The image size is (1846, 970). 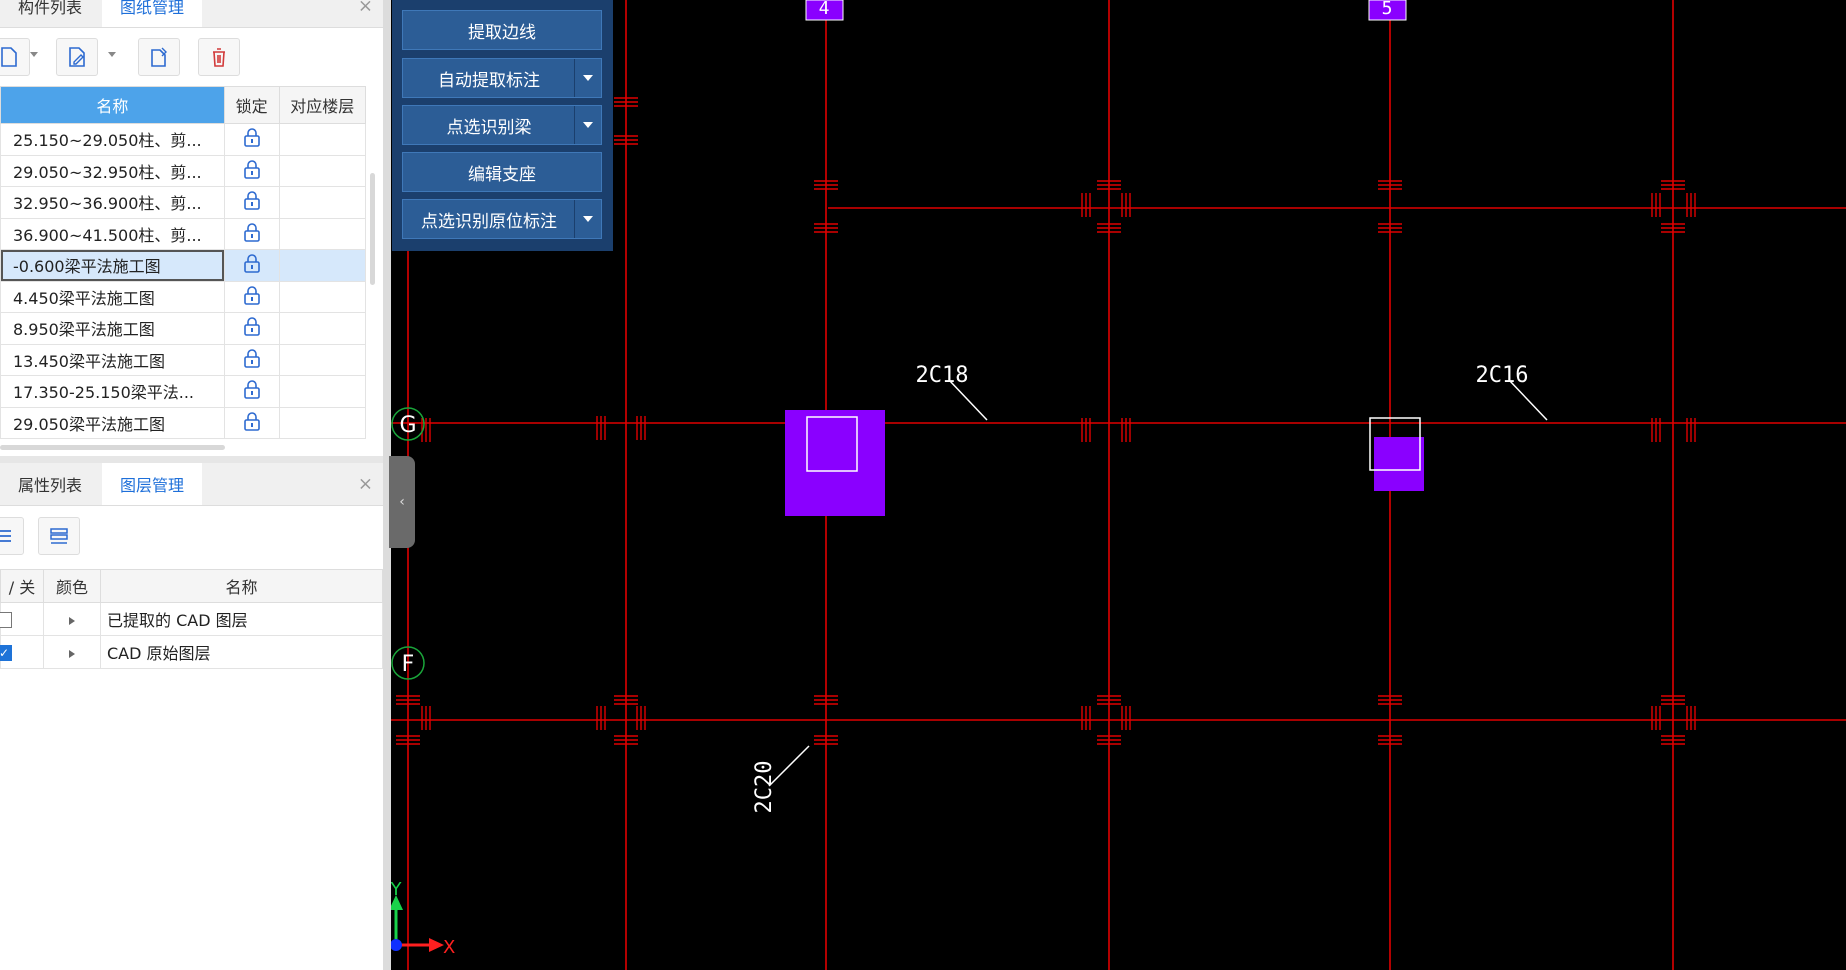 I want to click on menu-button-3: 编辑支座, so click(x=502, y=172).